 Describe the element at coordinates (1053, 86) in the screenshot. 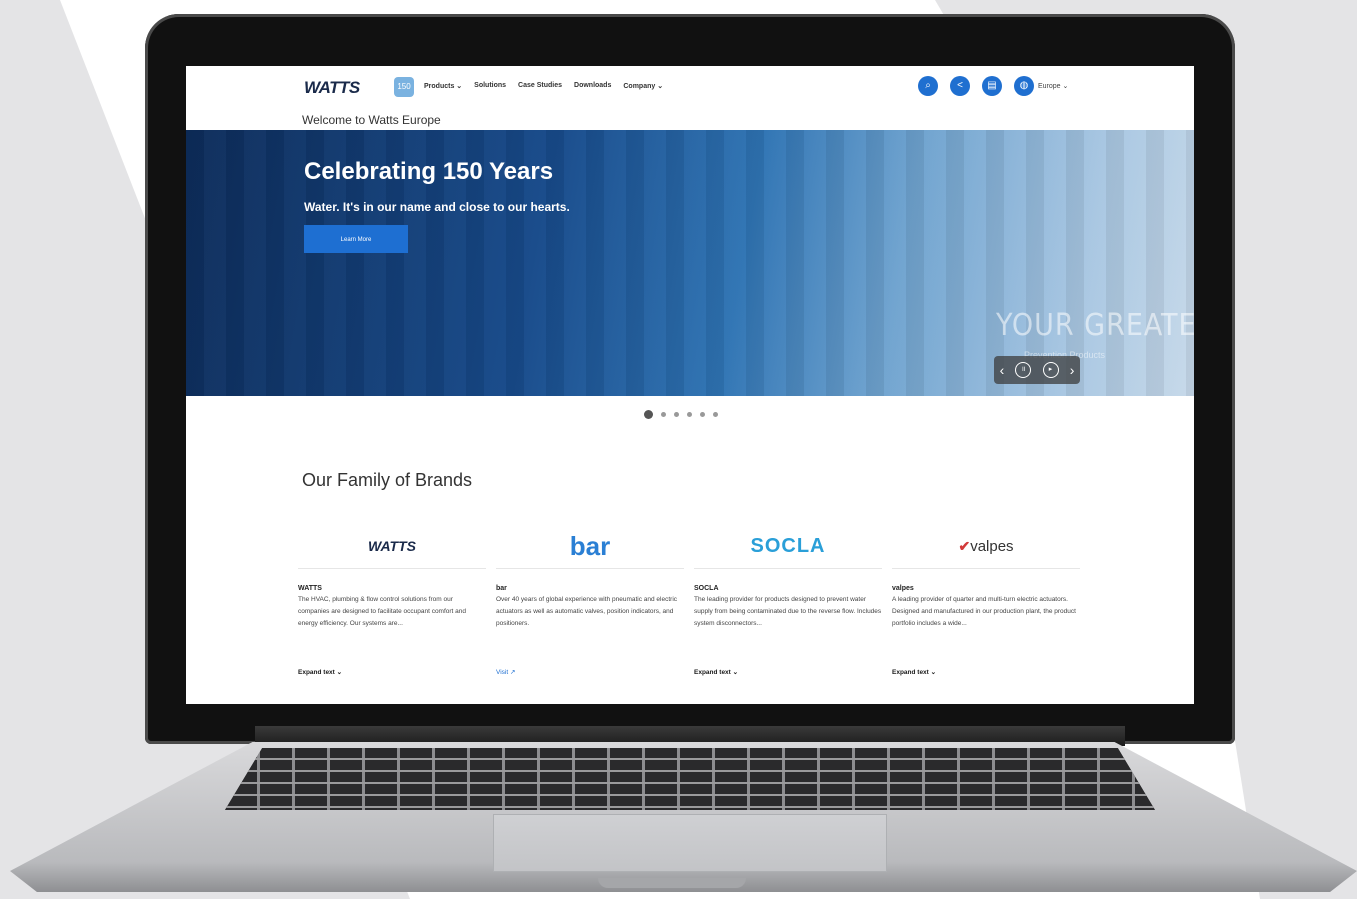

I see `region-selector: Europe ⌄` at that location.